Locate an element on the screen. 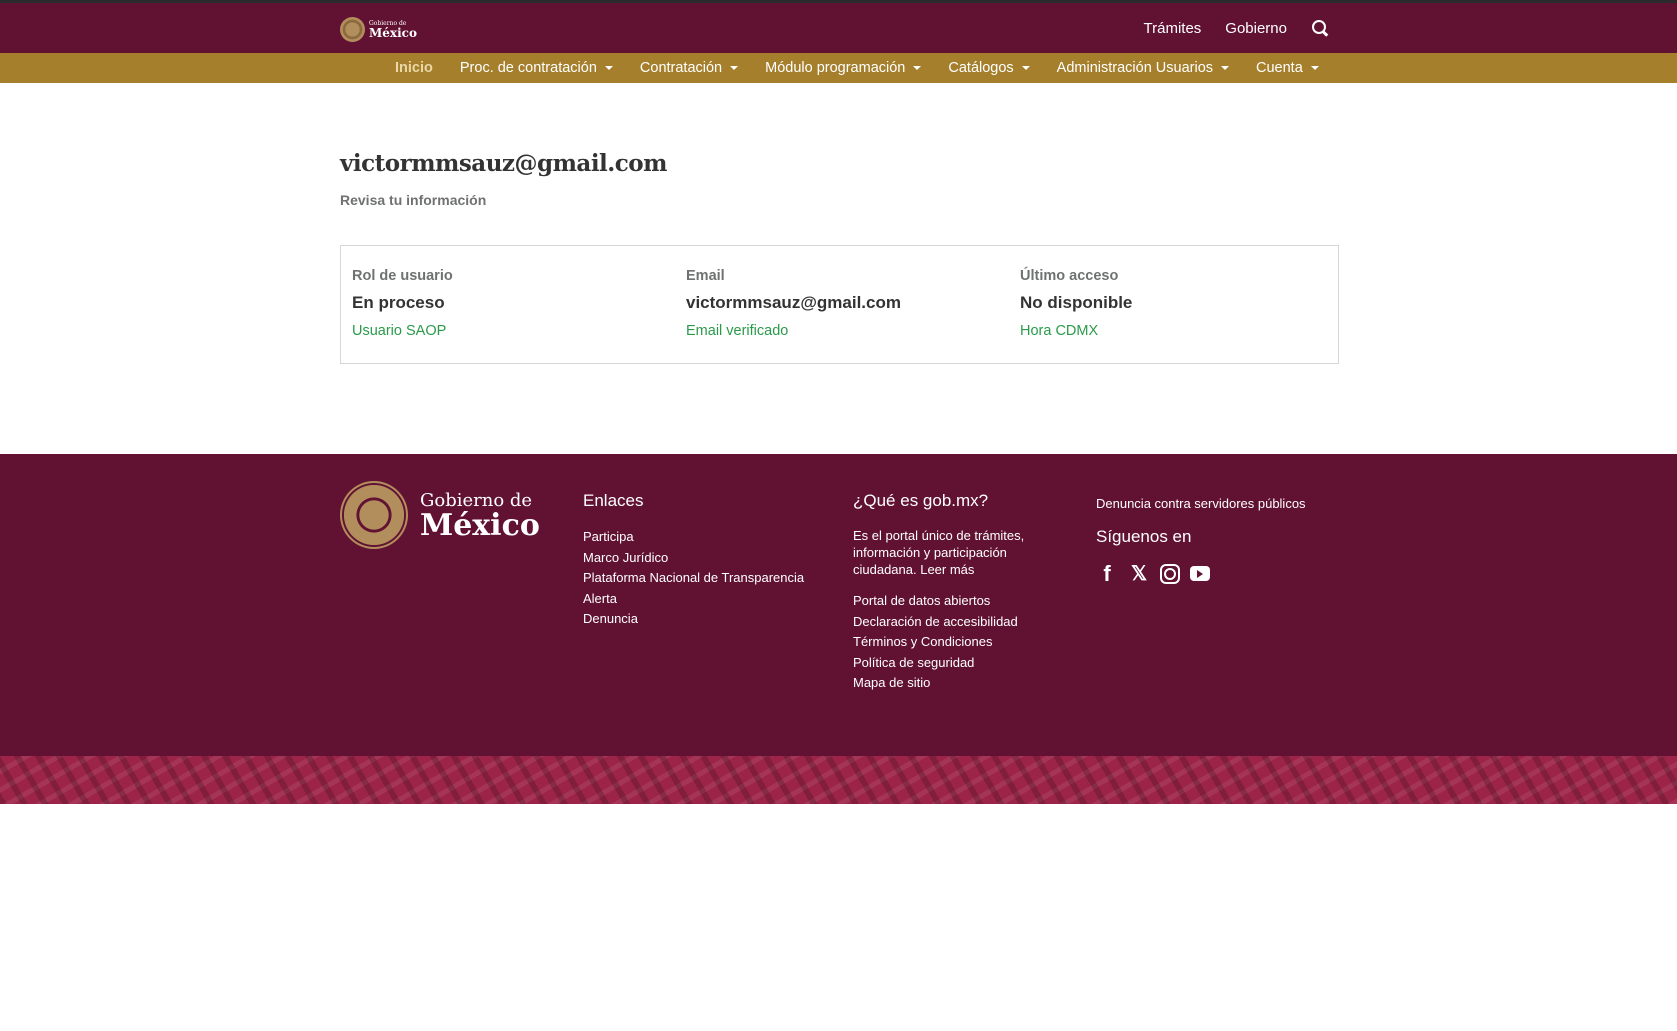  nav-catalogos: Catálogos is located at coordinates (989, 68).